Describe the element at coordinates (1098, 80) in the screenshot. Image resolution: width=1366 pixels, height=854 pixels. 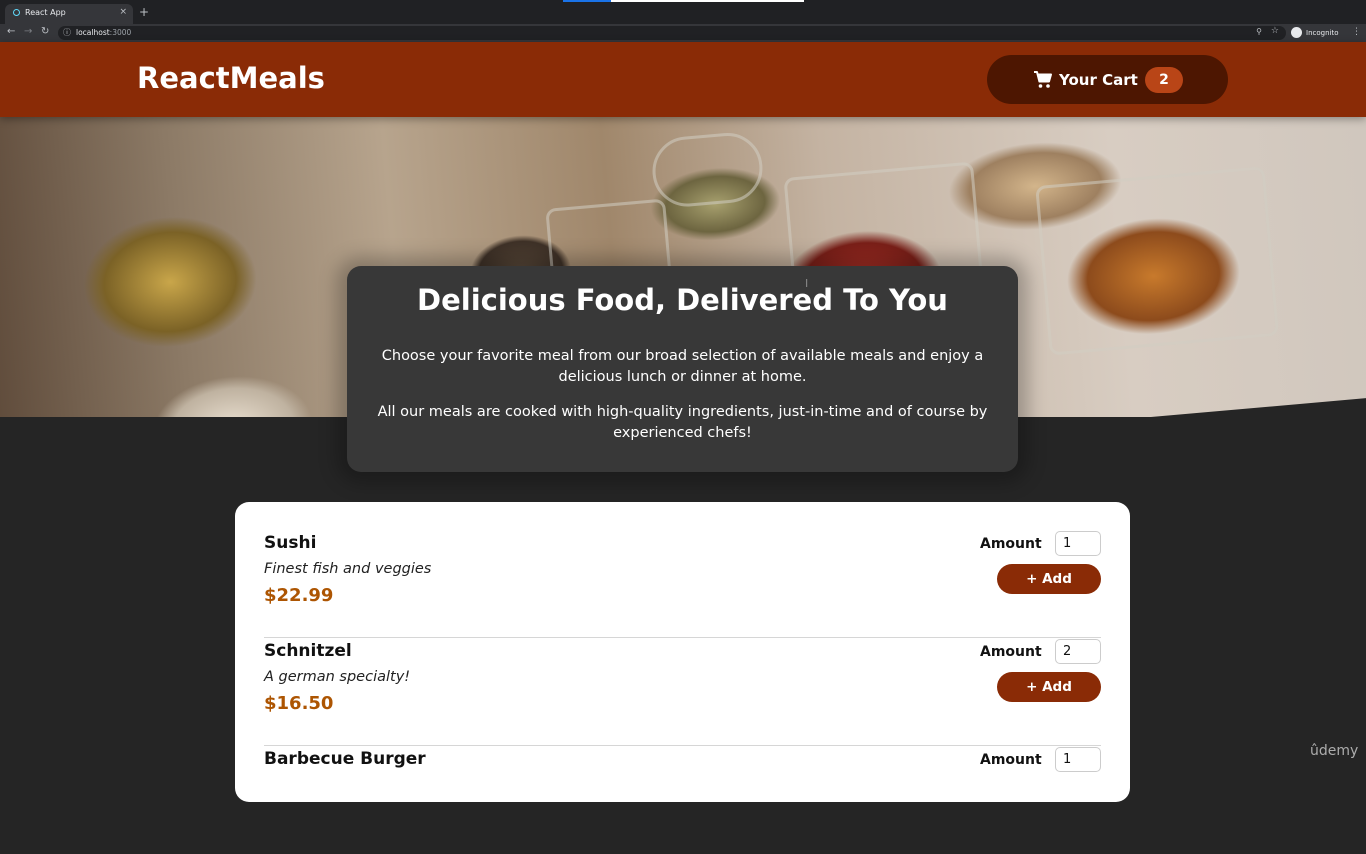
I see `cart-label: Your Cart` at that location.